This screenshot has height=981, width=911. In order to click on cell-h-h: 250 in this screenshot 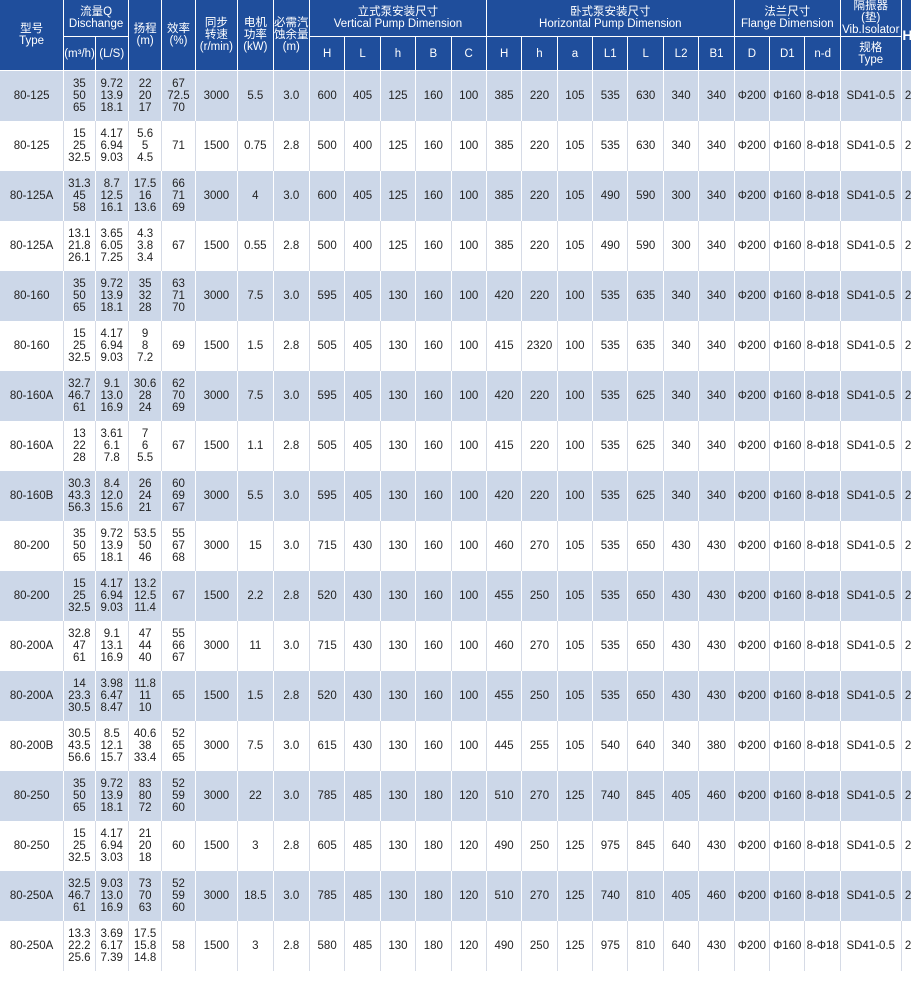, I will do `click(539, 596)`.